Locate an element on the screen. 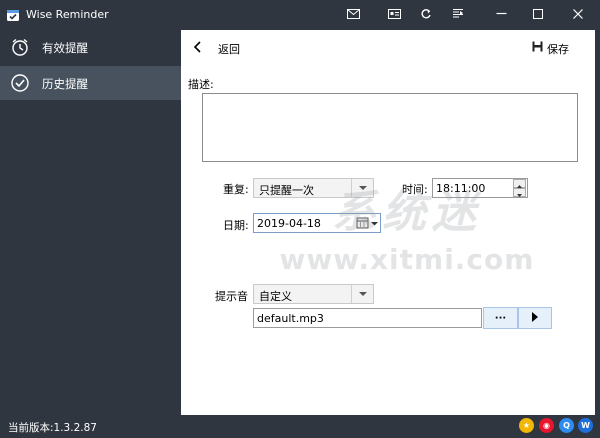 This screenshot has width=600, height=438. window-title: Wise Reminder is located at coordinates (67, 14).